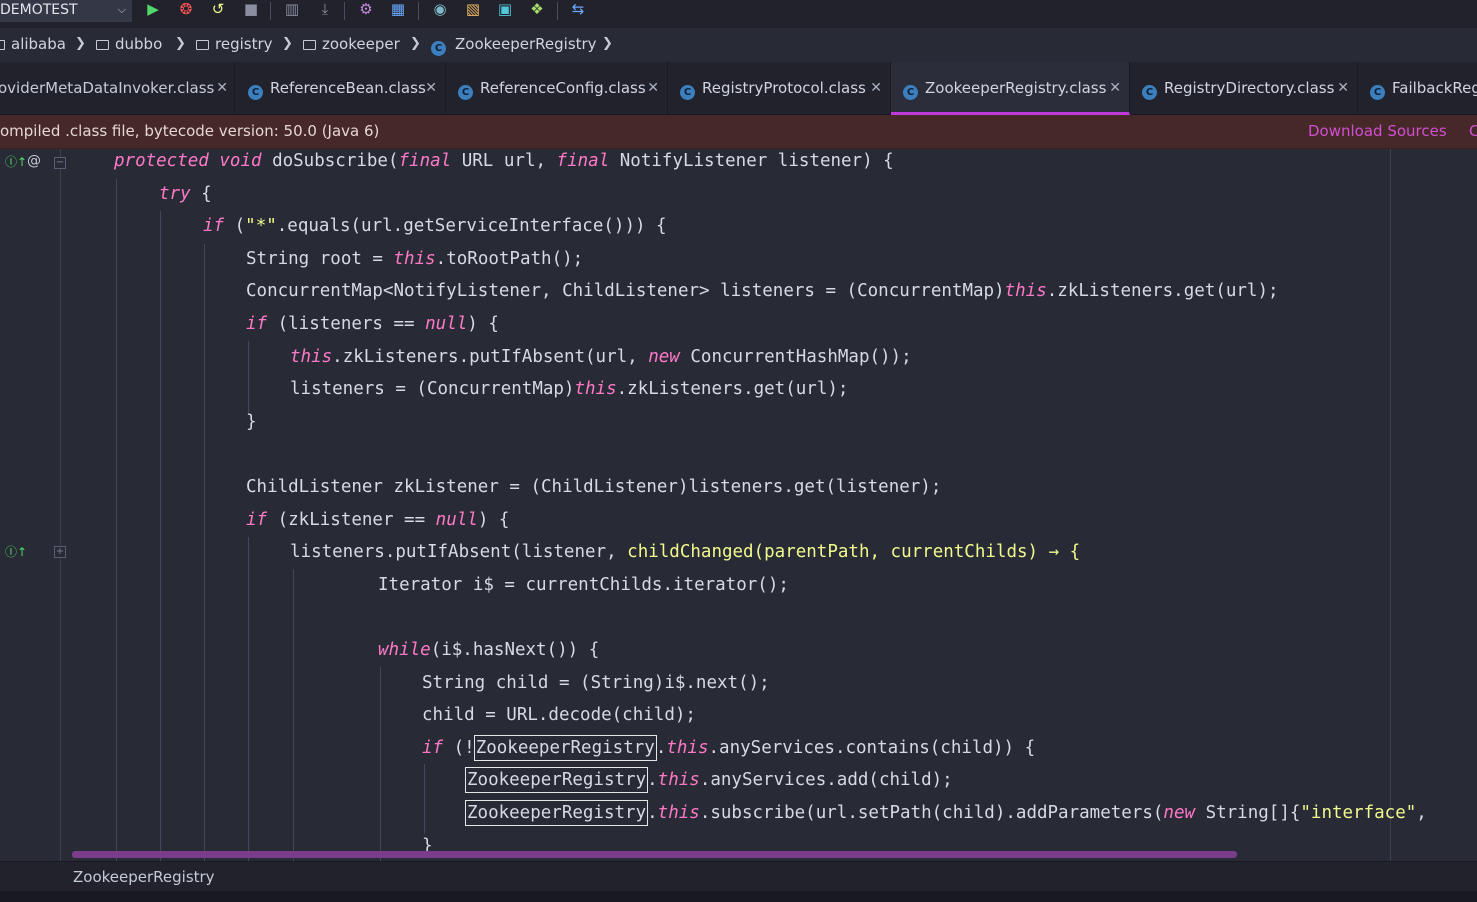  I want to click on annotation-icon: @, so click(34, 161).